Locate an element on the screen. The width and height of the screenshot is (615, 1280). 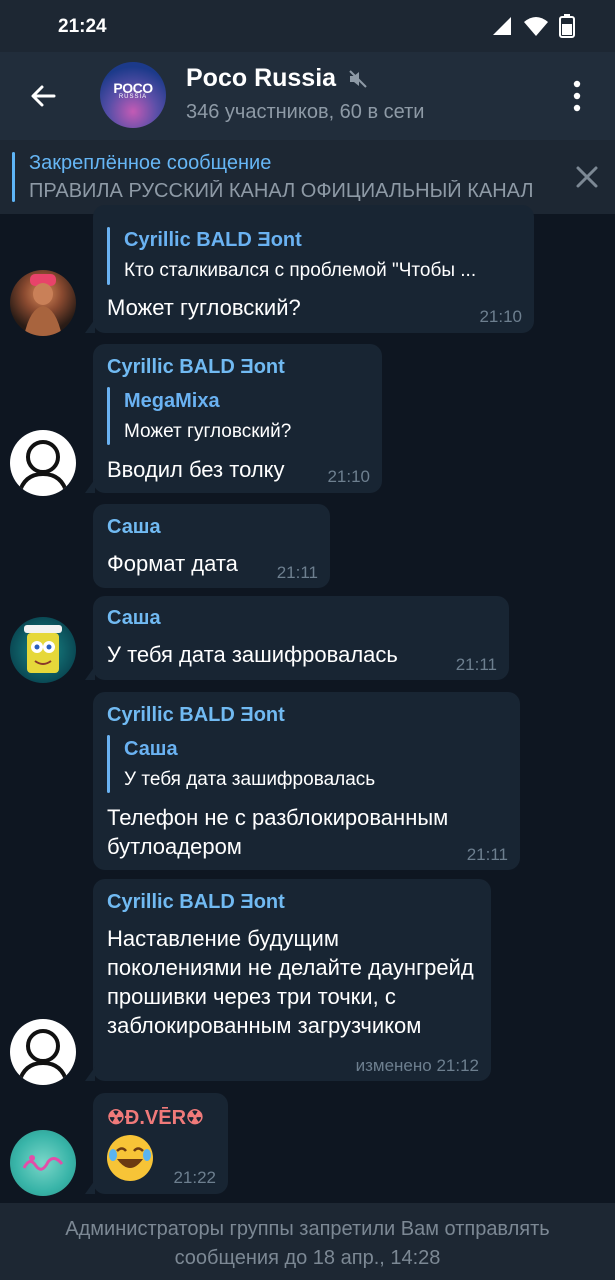
status-icons is located at coordinates (533, 26).